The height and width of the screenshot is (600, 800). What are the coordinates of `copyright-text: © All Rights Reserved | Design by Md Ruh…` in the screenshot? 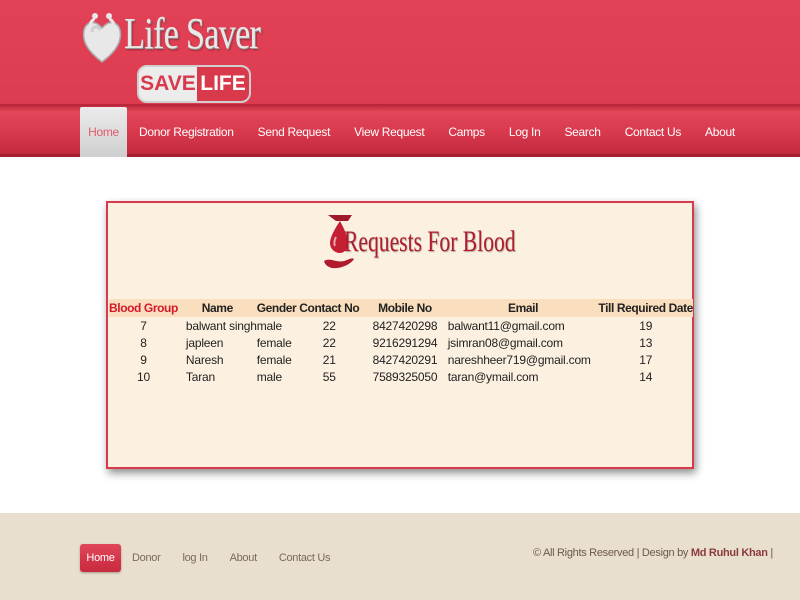 It's located at (653, 553).